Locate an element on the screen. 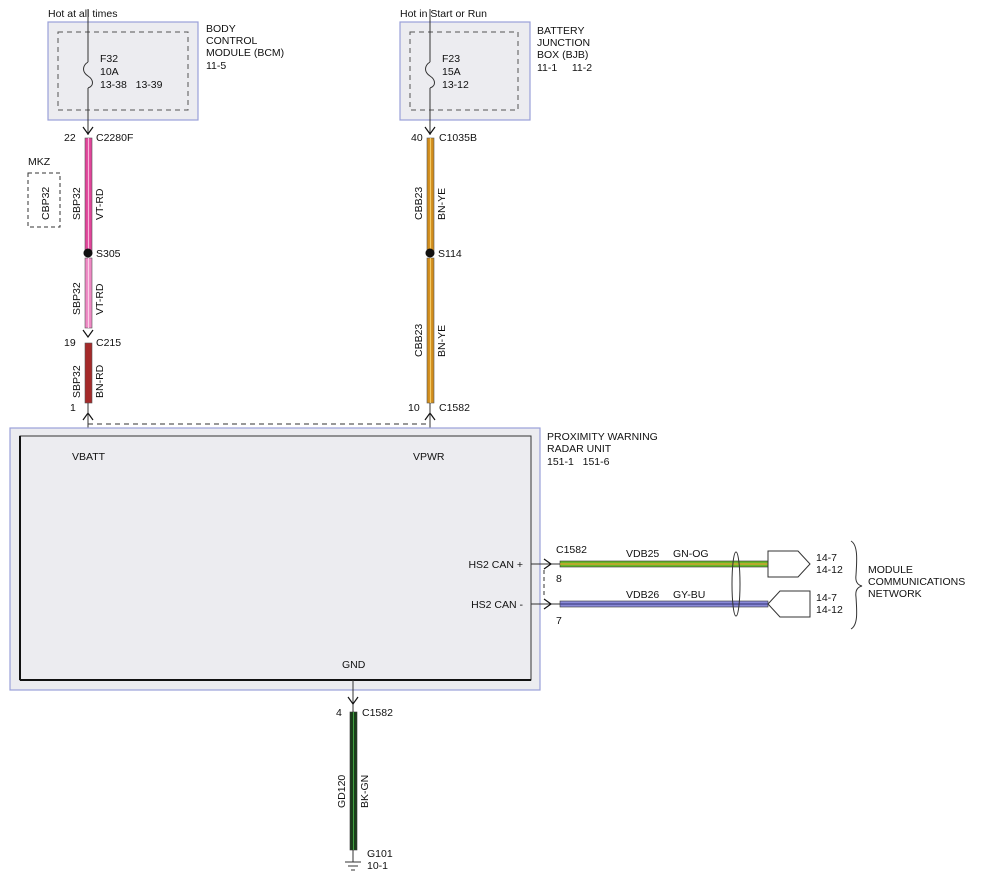 Image resolution: width=983 pixels, height=879 pixels. can-connector: C1582 is located at coordinates (571, 550).